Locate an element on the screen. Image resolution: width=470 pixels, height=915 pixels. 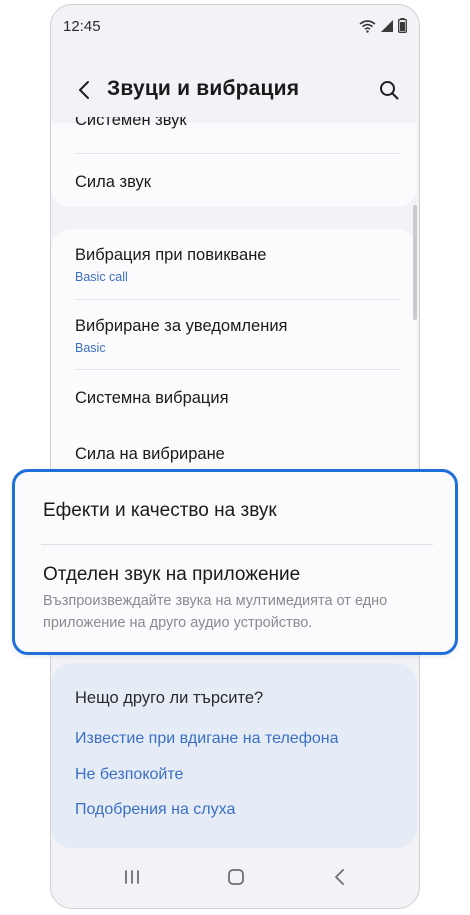
status-icons is located at coordinates (383, 25).